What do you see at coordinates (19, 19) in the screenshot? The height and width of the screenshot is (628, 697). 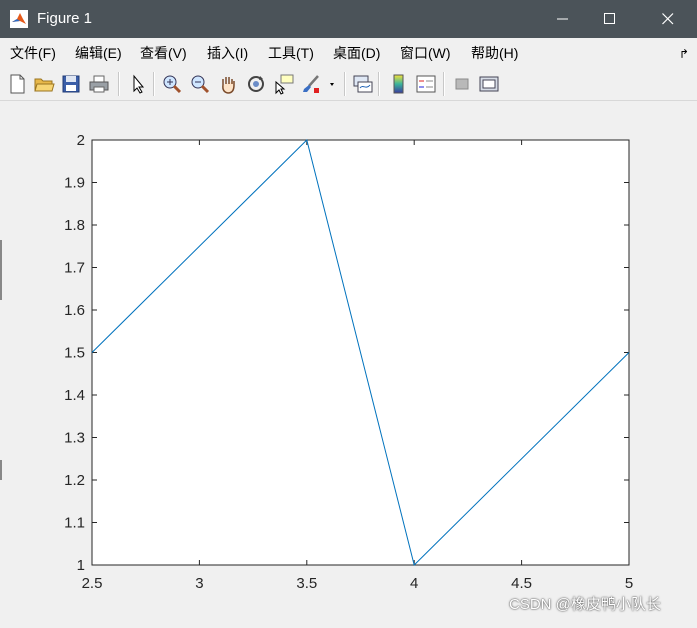 I see `matlab-logo-icon` at bounding box center [19, 19].